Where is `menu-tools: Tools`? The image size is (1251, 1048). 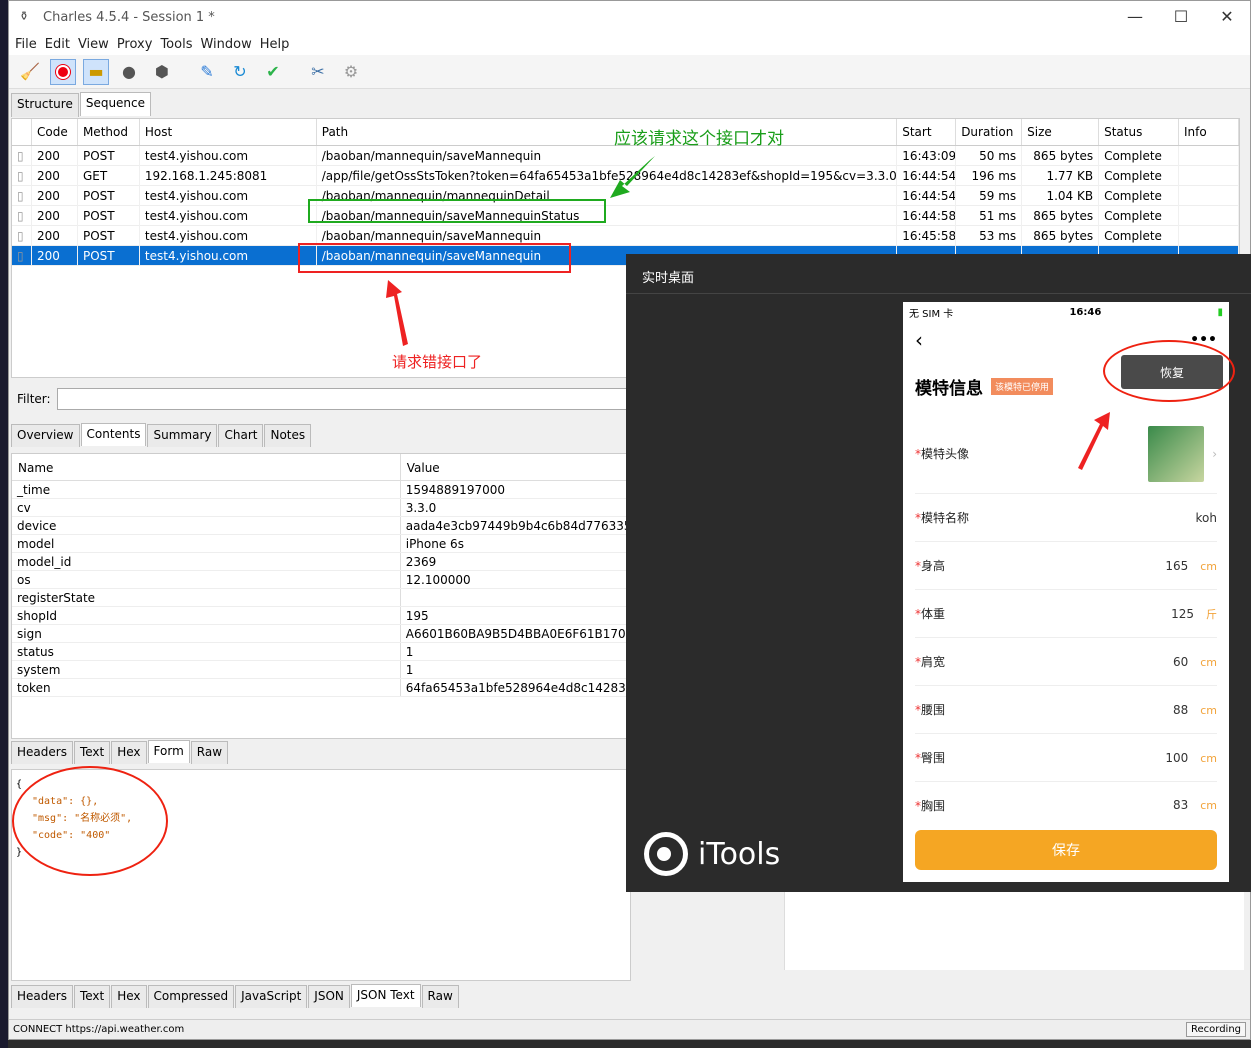
menu-tools: Tools is located at coordinates (176, 44).